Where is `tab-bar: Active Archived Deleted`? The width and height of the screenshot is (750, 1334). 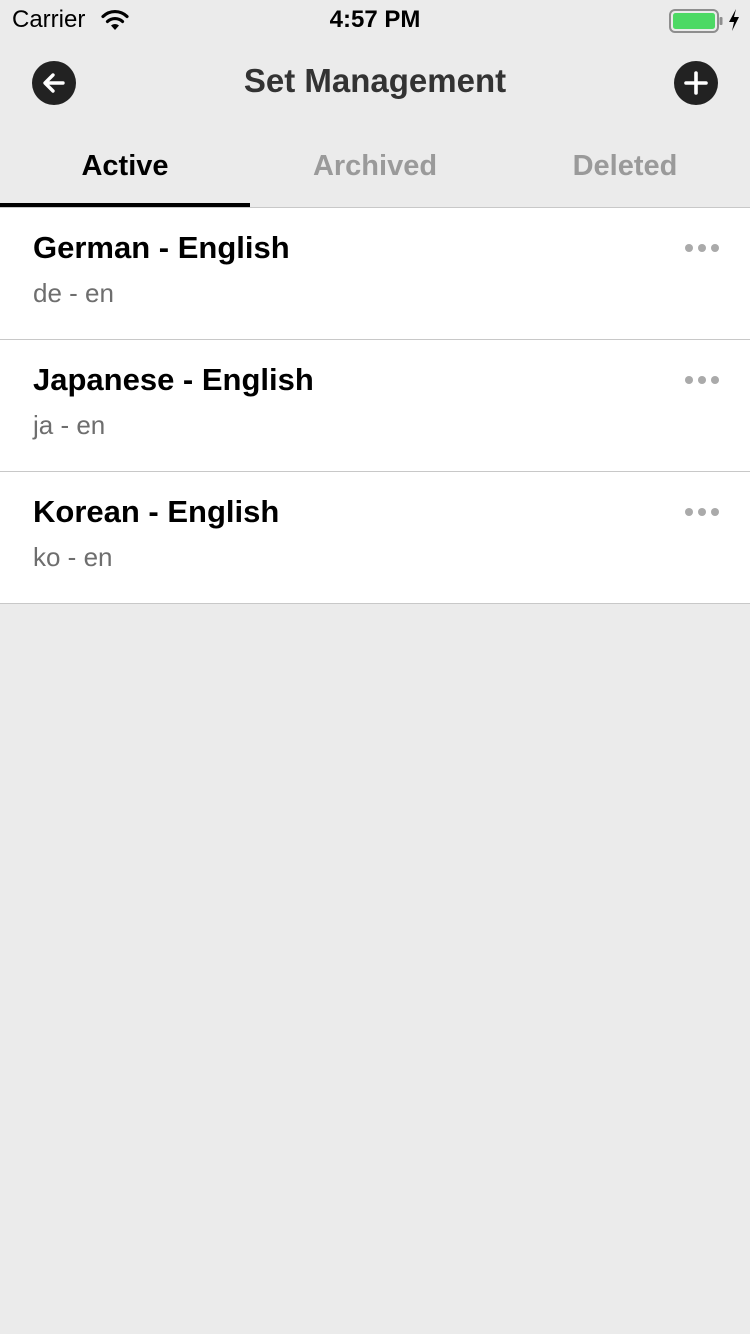
tab-bar: Active Archived Deleted is located at coordinates (375, 169).